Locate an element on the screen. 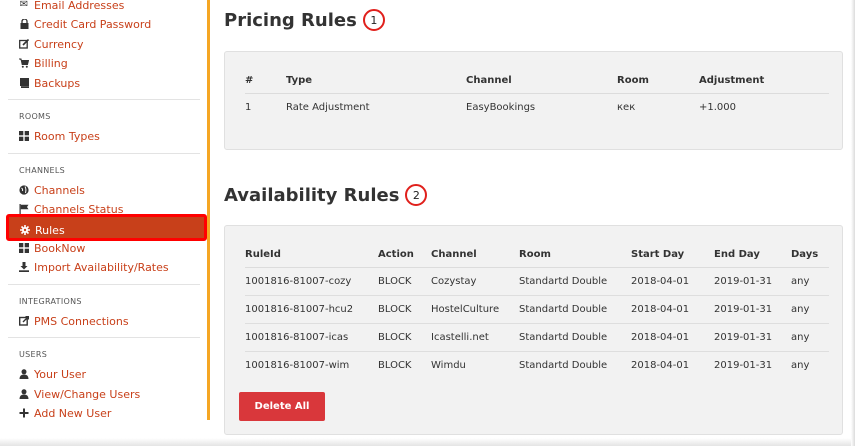  callout-badge-2: 2 is located at coordinates (416, 195).